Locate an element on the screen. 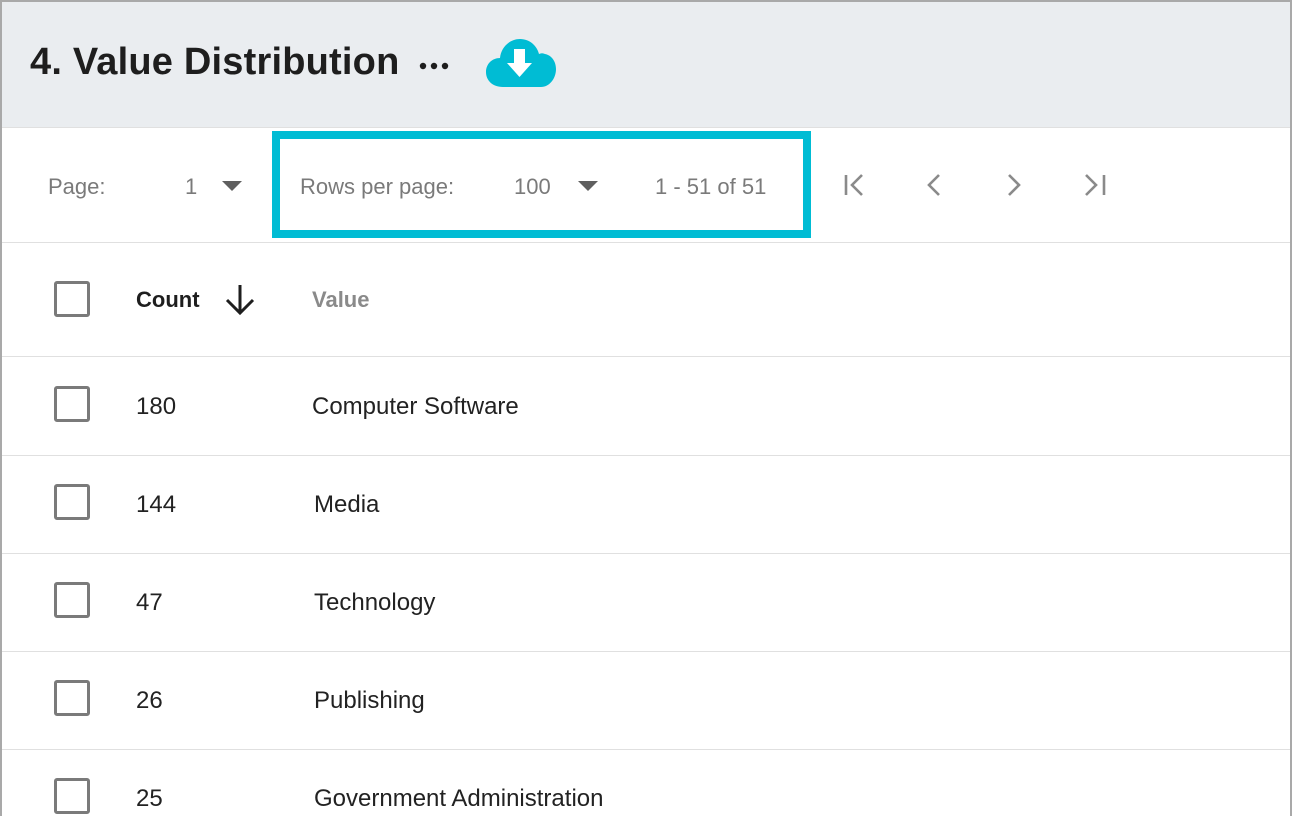 Image resolution: width=1292 pixels, height=816 pixels. last-page-icon is located at coordinates (1095, 185).